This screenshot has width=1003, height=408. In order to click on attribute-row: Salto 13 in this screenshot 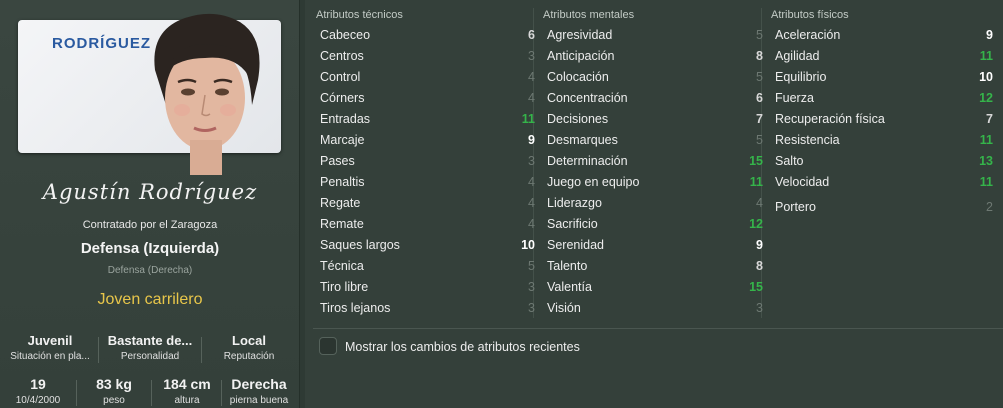, I will do `click(884, 161)`.